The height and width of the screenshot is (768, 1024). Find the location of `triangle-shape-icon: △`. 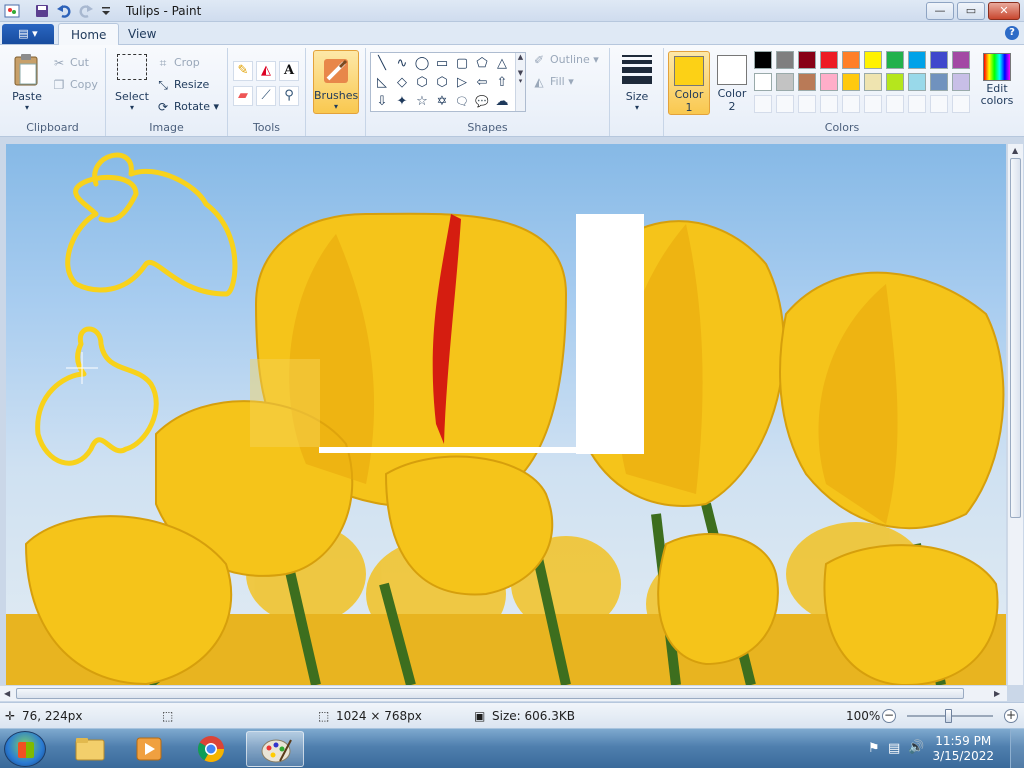

triangle-shape-icon: △ is located at coordinates (502, 64).